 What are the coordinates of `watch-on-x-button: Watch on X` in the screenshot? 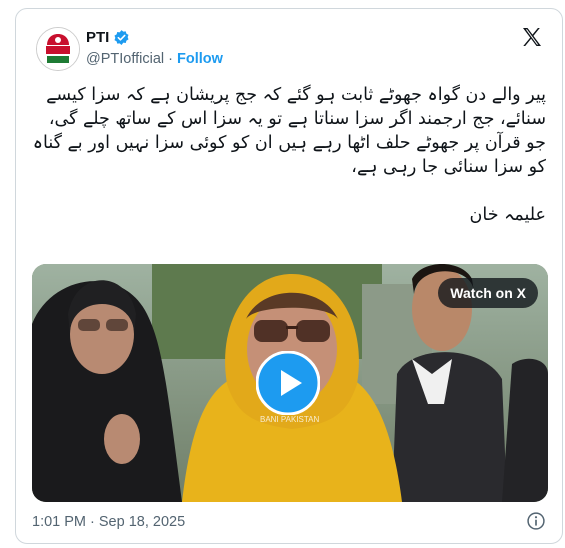 It's located at (488, 293).